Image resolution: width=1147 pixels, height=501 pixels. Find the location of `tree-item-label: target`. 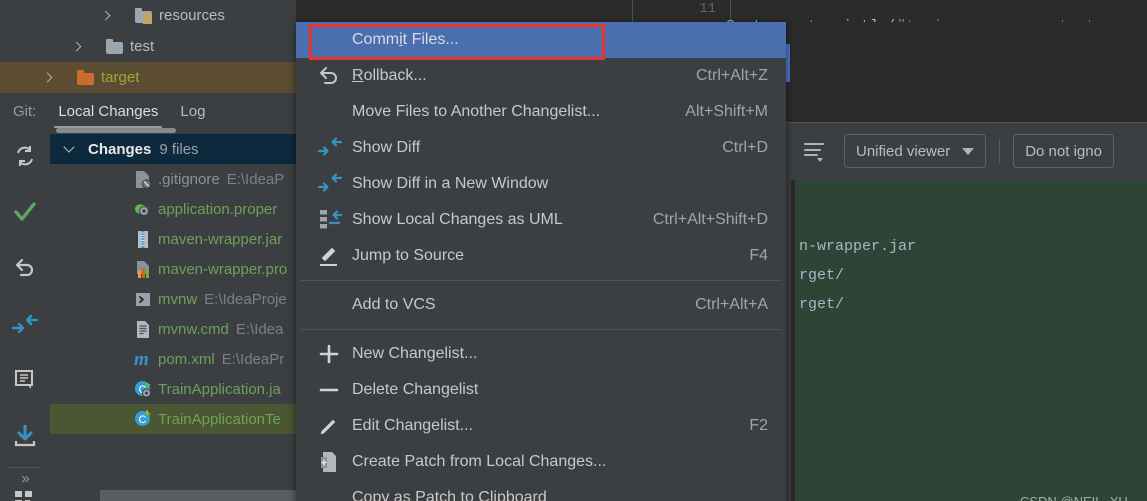

tree-item-label: target is located at coordinates (120, 77).